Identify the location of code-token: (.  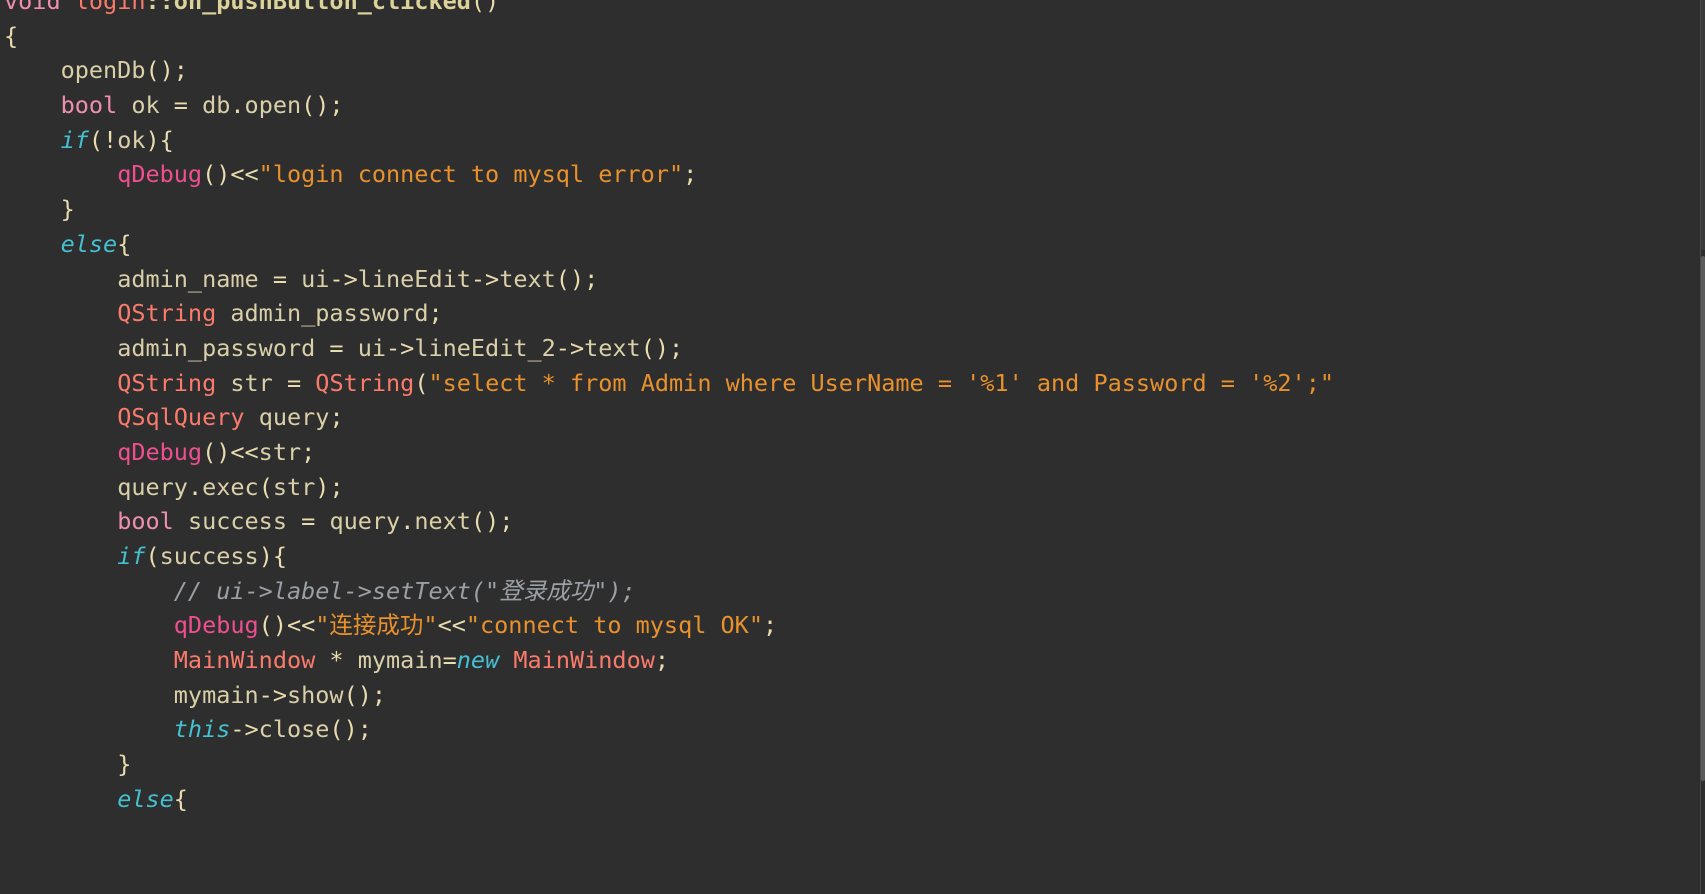
(421, 382).